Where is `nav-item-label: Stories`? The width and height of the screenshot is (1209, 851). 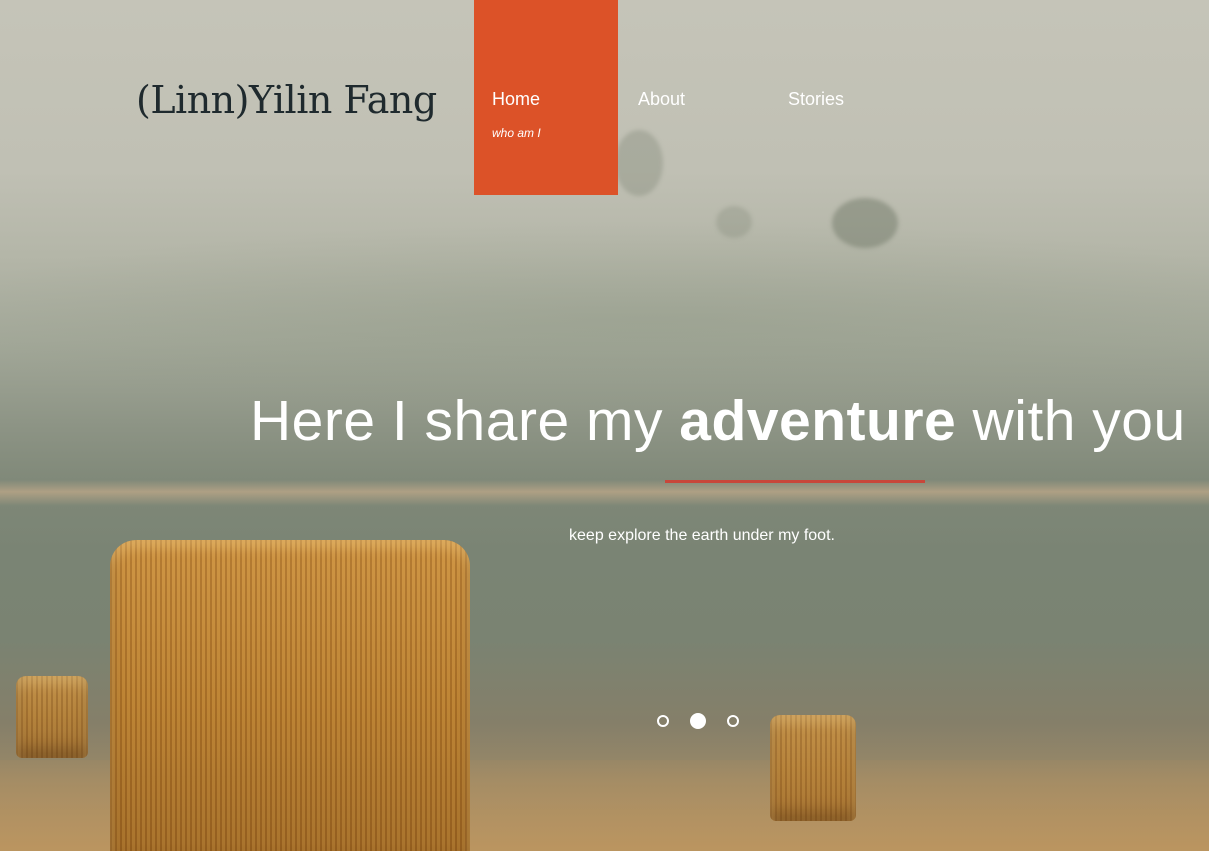
nav-item-label: Stories is located at coordinates (816, 99).